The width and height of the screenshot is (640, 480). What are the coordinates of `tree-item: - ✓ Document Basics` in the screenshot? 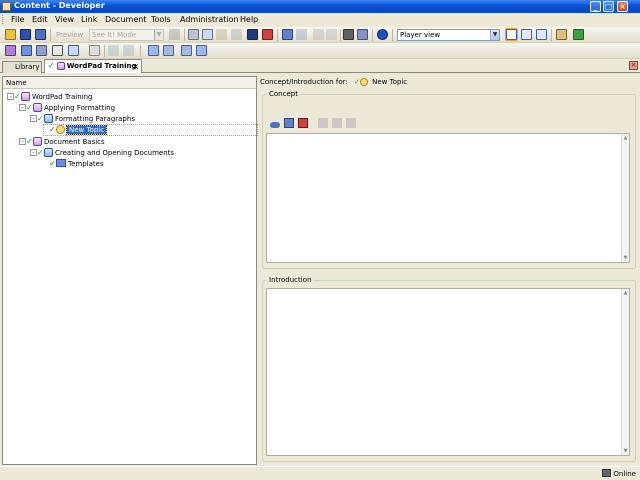 It's located at (62, 141).